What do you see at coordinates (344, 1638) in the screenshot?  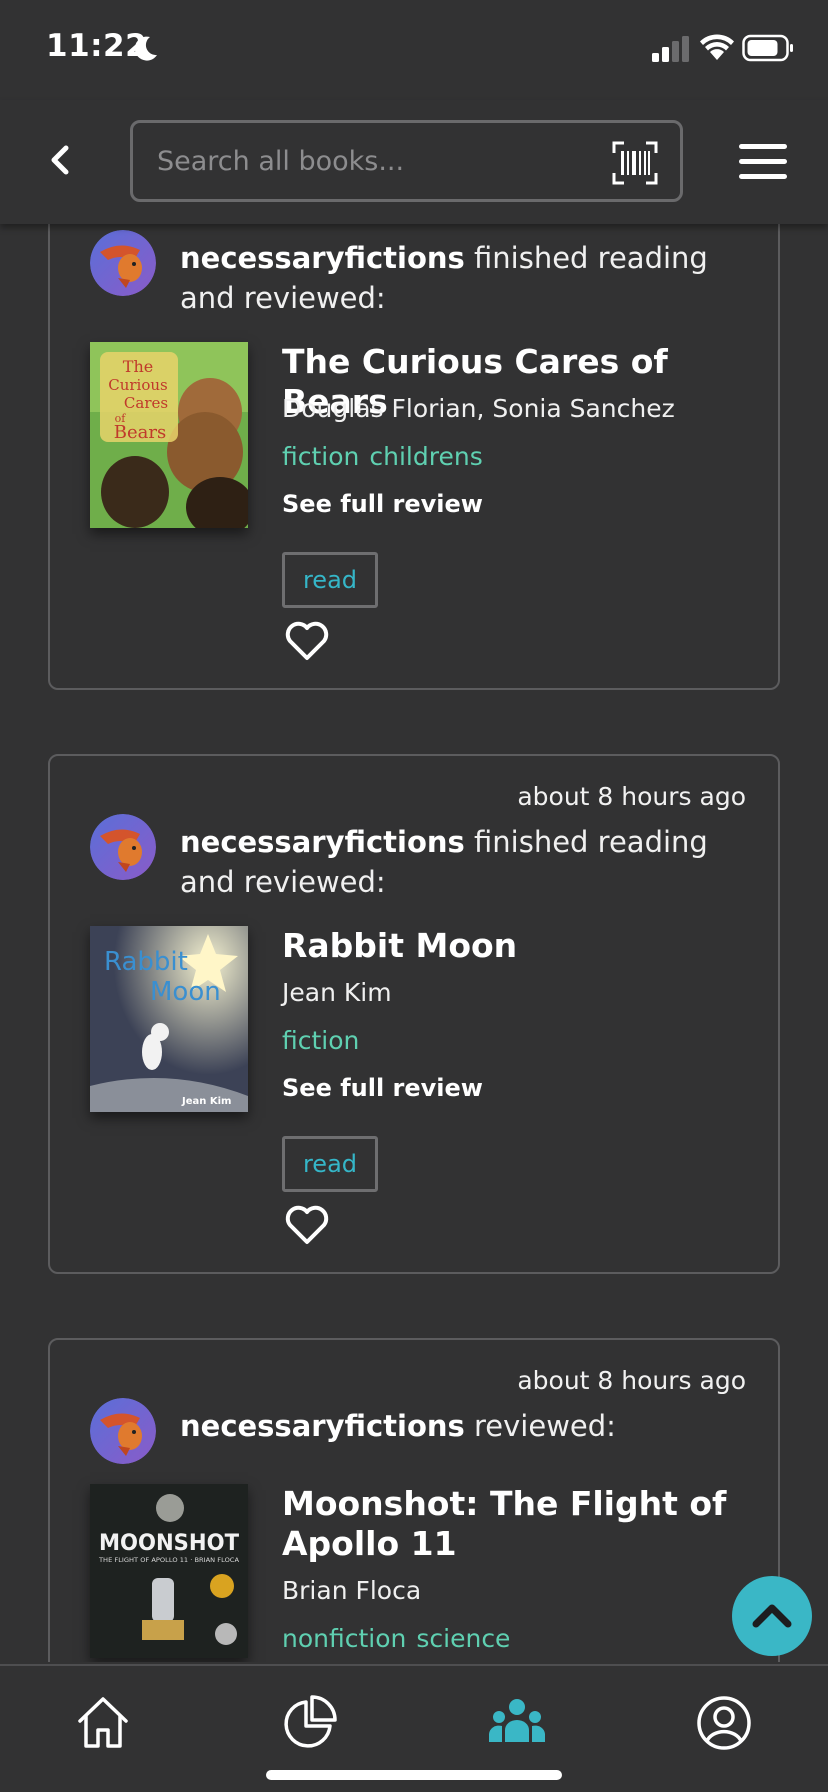 I see `tag-nonfiction: nonfiction` at bounding box center [344, 1638].